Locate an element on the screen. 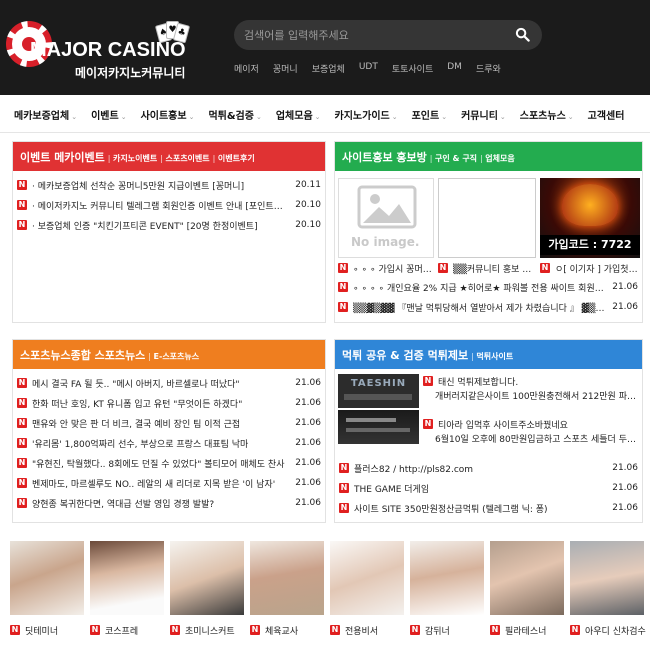 This screenshot has width=650, height=650. gallery-caption: N 체육교사 is located at coordinates (274, 630).